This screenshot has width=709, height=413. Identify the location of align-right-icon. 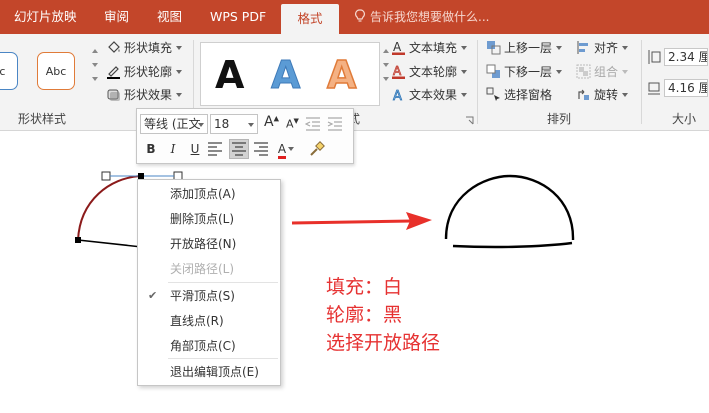
(261, 149).